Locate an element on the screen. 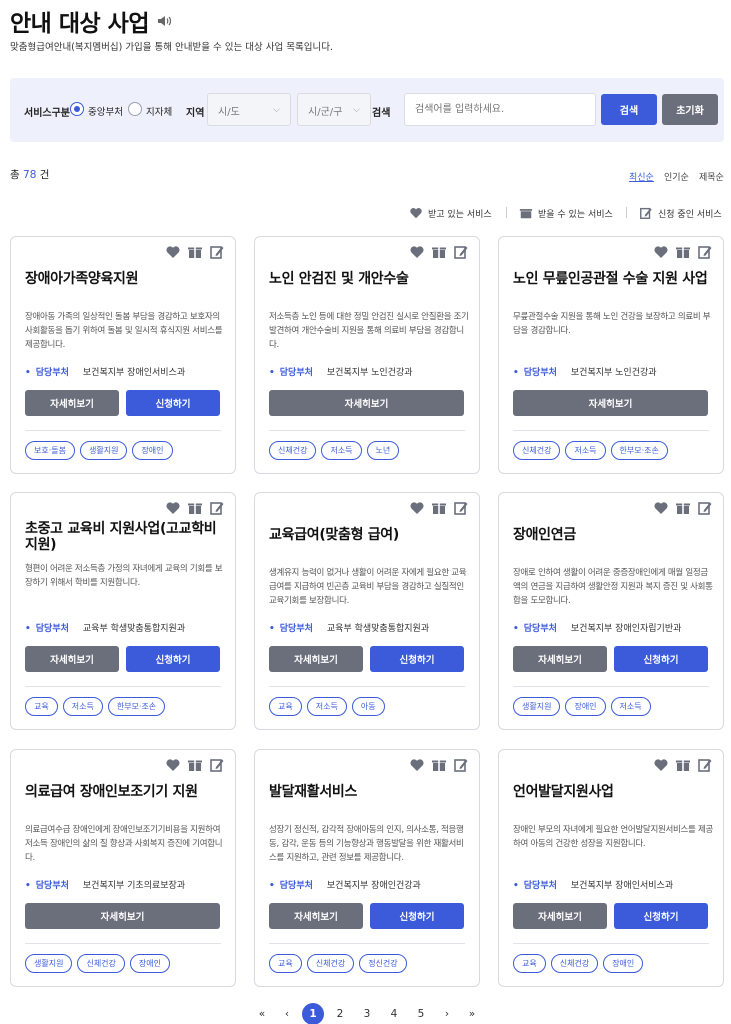 The image size is (731, 1024). reset-button: 초기화 is located at coordinates (690, 109).